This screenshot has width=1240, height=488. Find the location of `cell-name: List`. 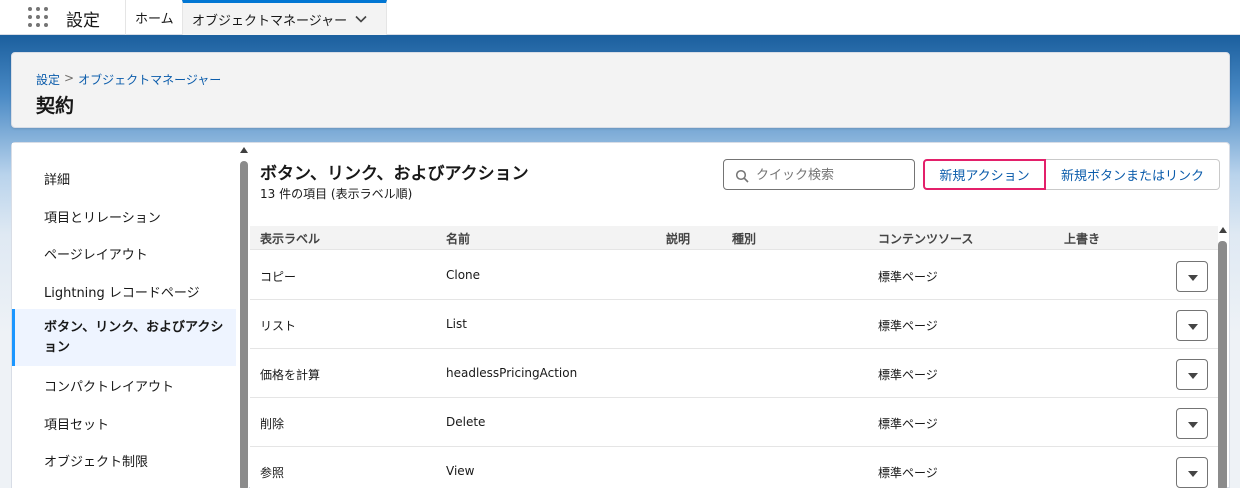

cell-name: List is located at coordinates (456, 324).